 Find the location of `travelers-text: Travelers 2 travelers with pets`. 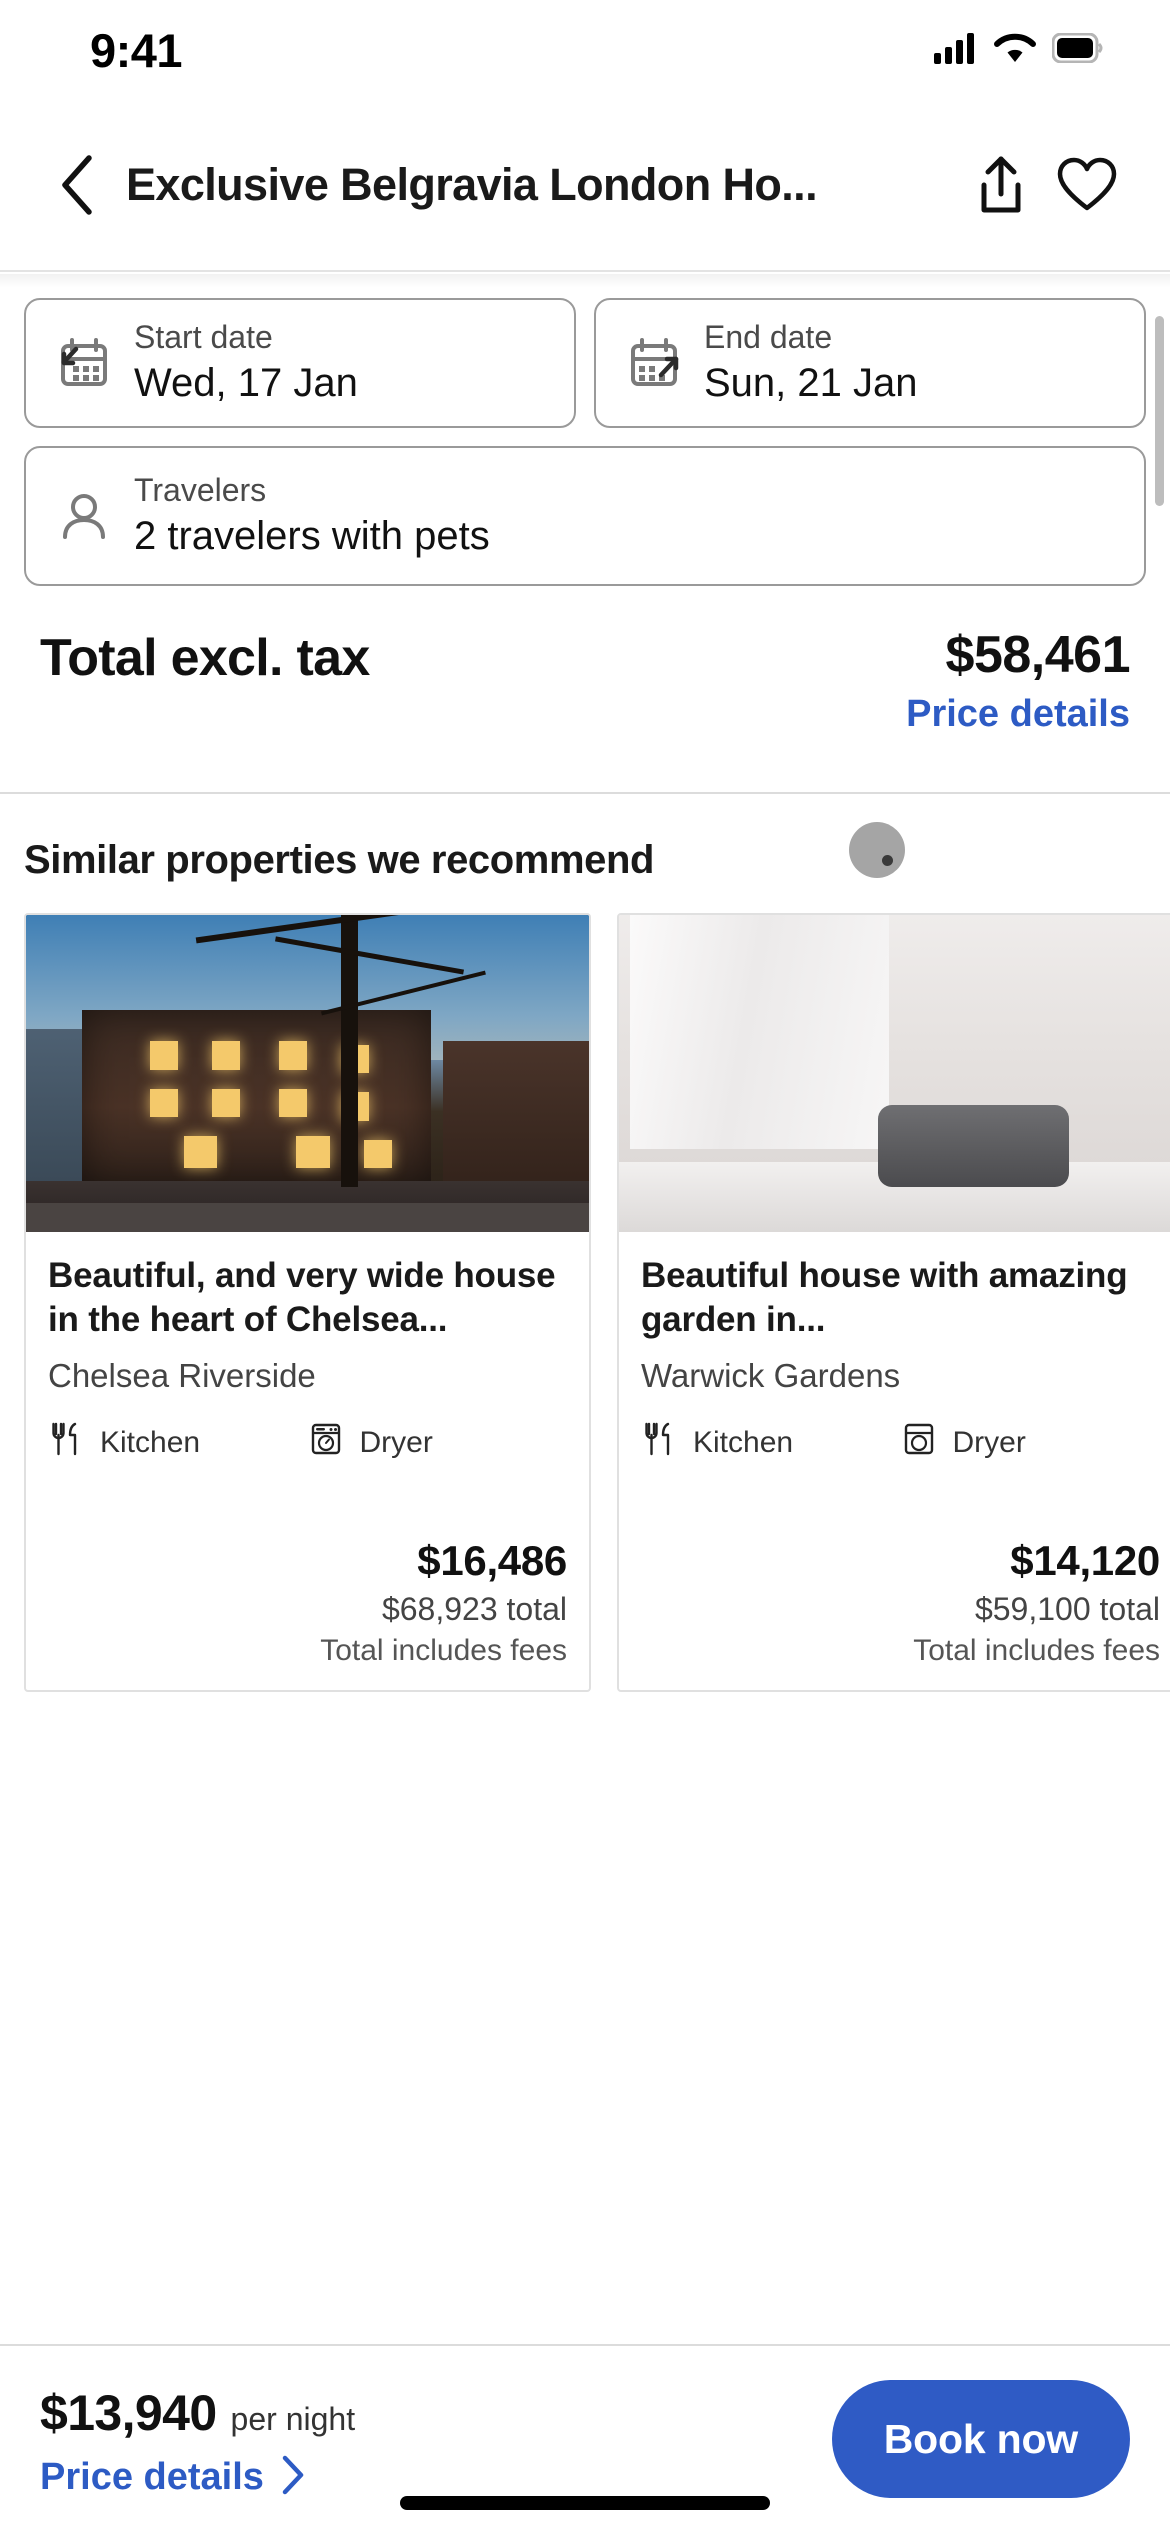

travelers-text: Travelers 2 travelers with pets is located at coordinates (312, 516).